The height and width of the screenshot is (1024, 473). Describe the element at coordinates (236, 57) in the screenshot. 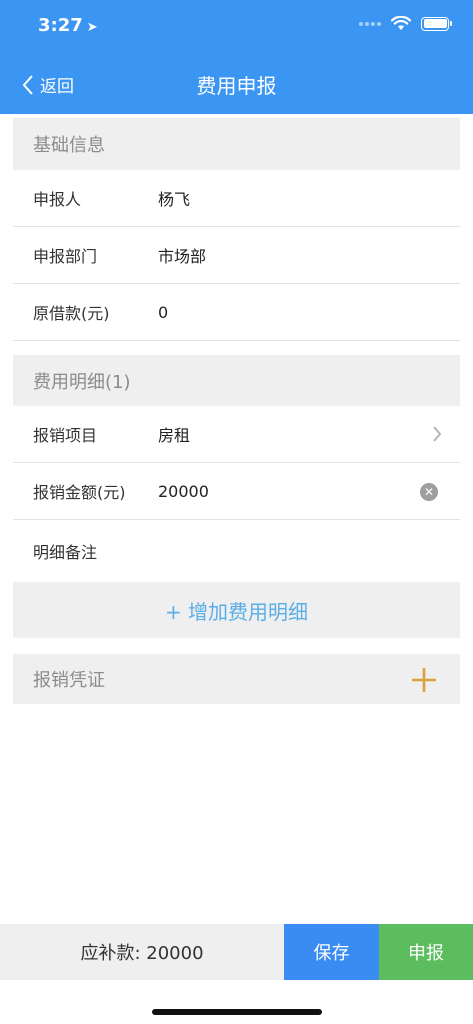

I see `navigation-header: 3:27 ➤ 返回 费用申报` at that location.